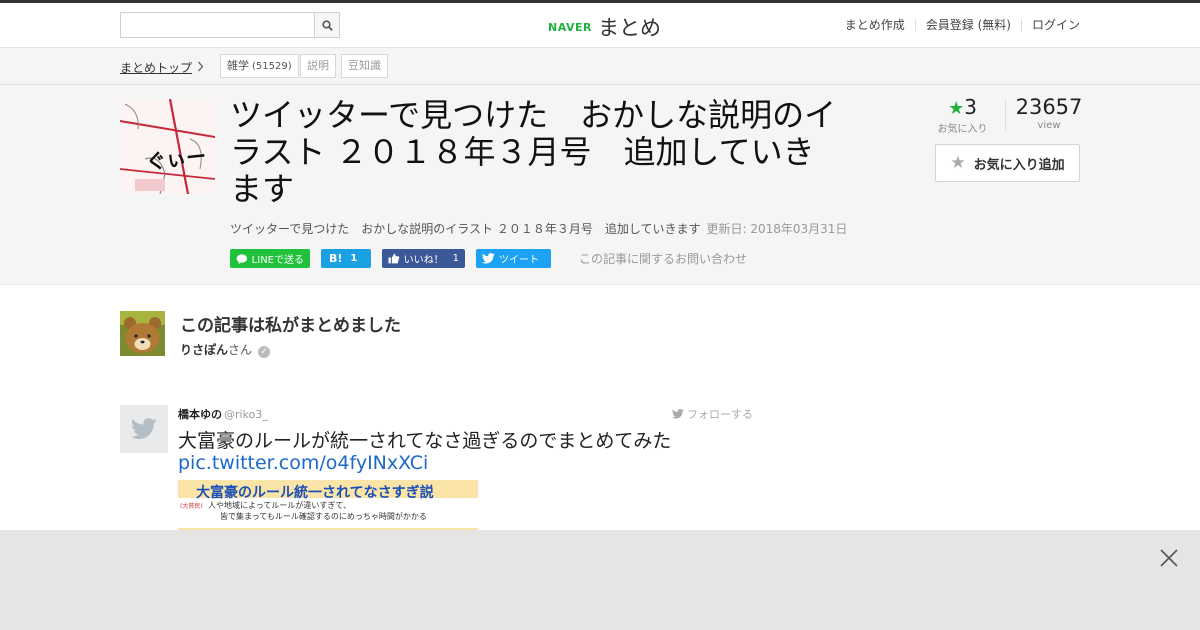 This screenshot has height=630, width=1200. What do you see at coordinates (242, 258) in the screenshot?
I see `line-icon` at bounding box center [242, 258].